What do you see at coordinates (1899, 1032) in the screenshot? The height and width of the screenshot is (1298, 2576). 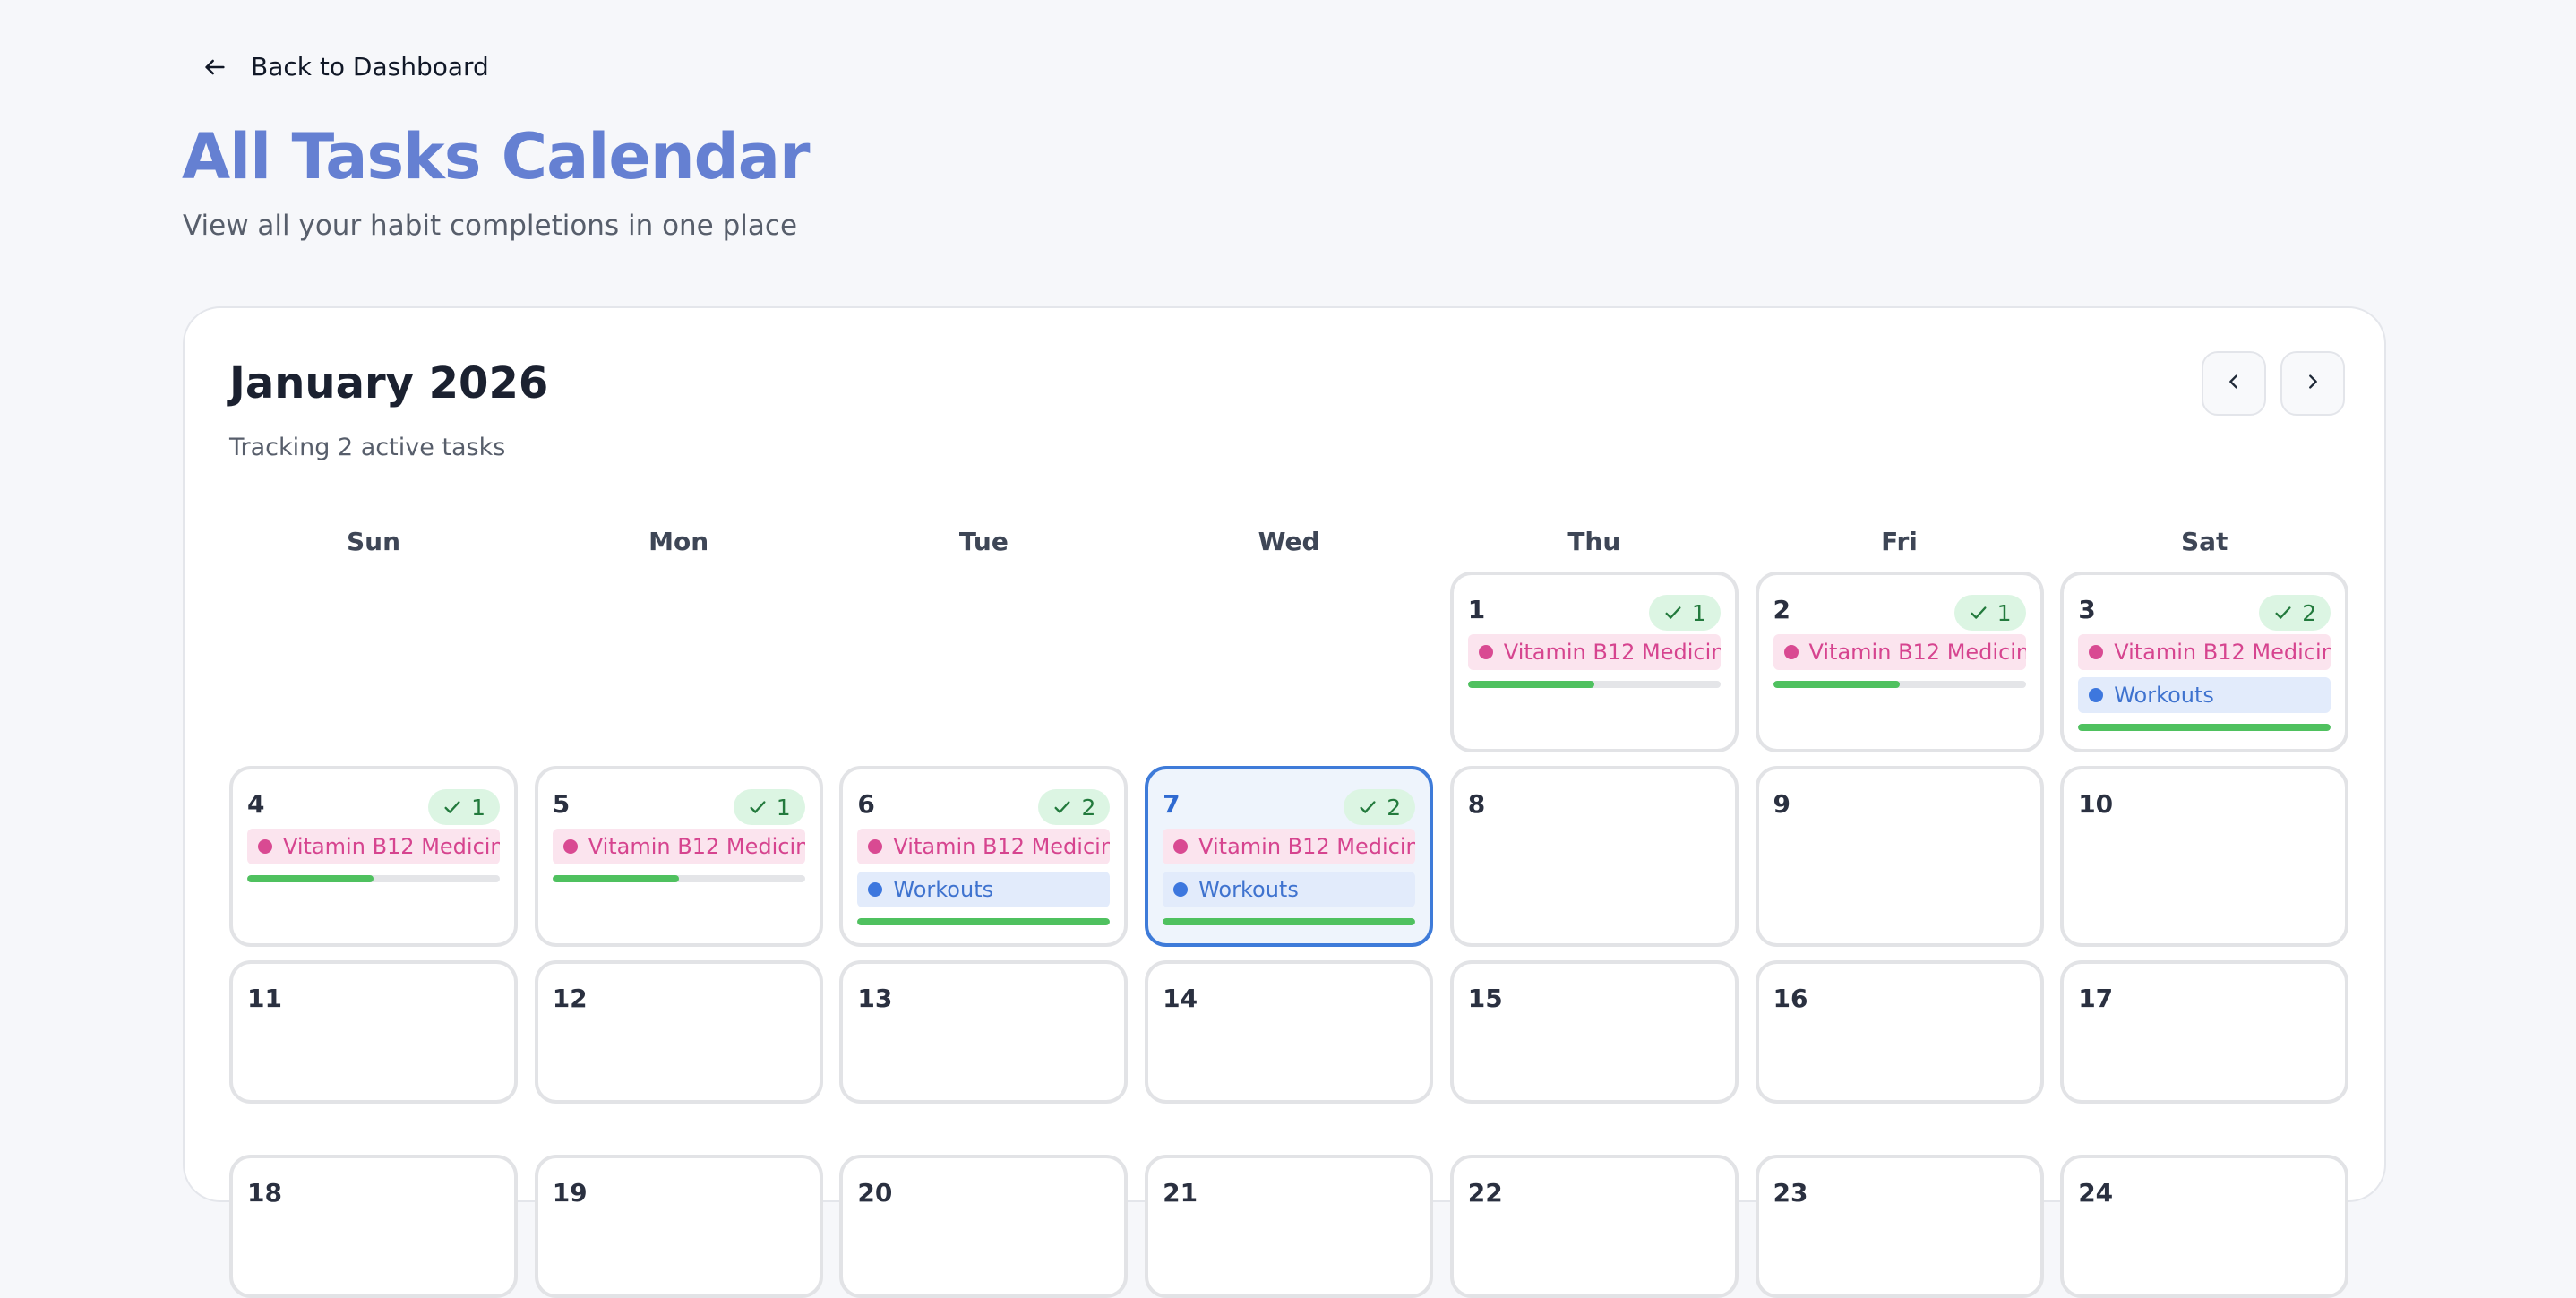 I see `day-cell-16: 16` at bounding box center [1899, 1032].